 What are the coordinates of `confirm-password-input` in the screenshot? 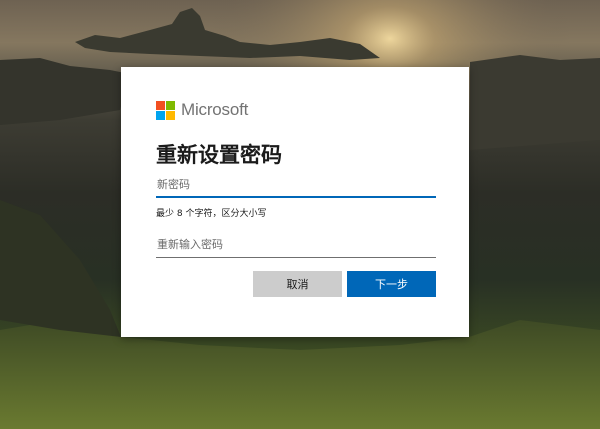 It's located at (296, 245).